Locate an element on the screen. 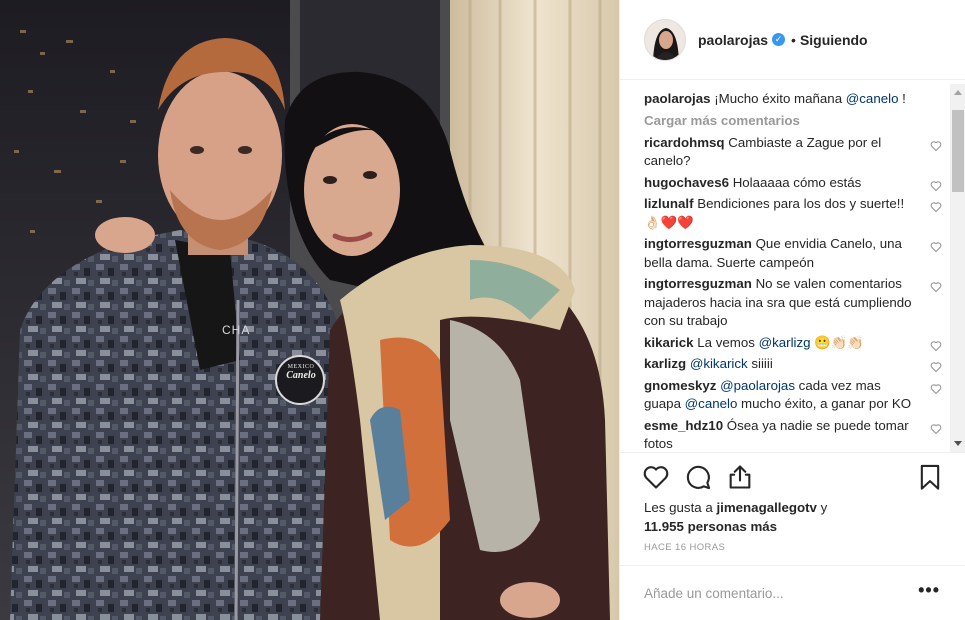  comment-mention: @canelo is located at coordinates (711, 403).